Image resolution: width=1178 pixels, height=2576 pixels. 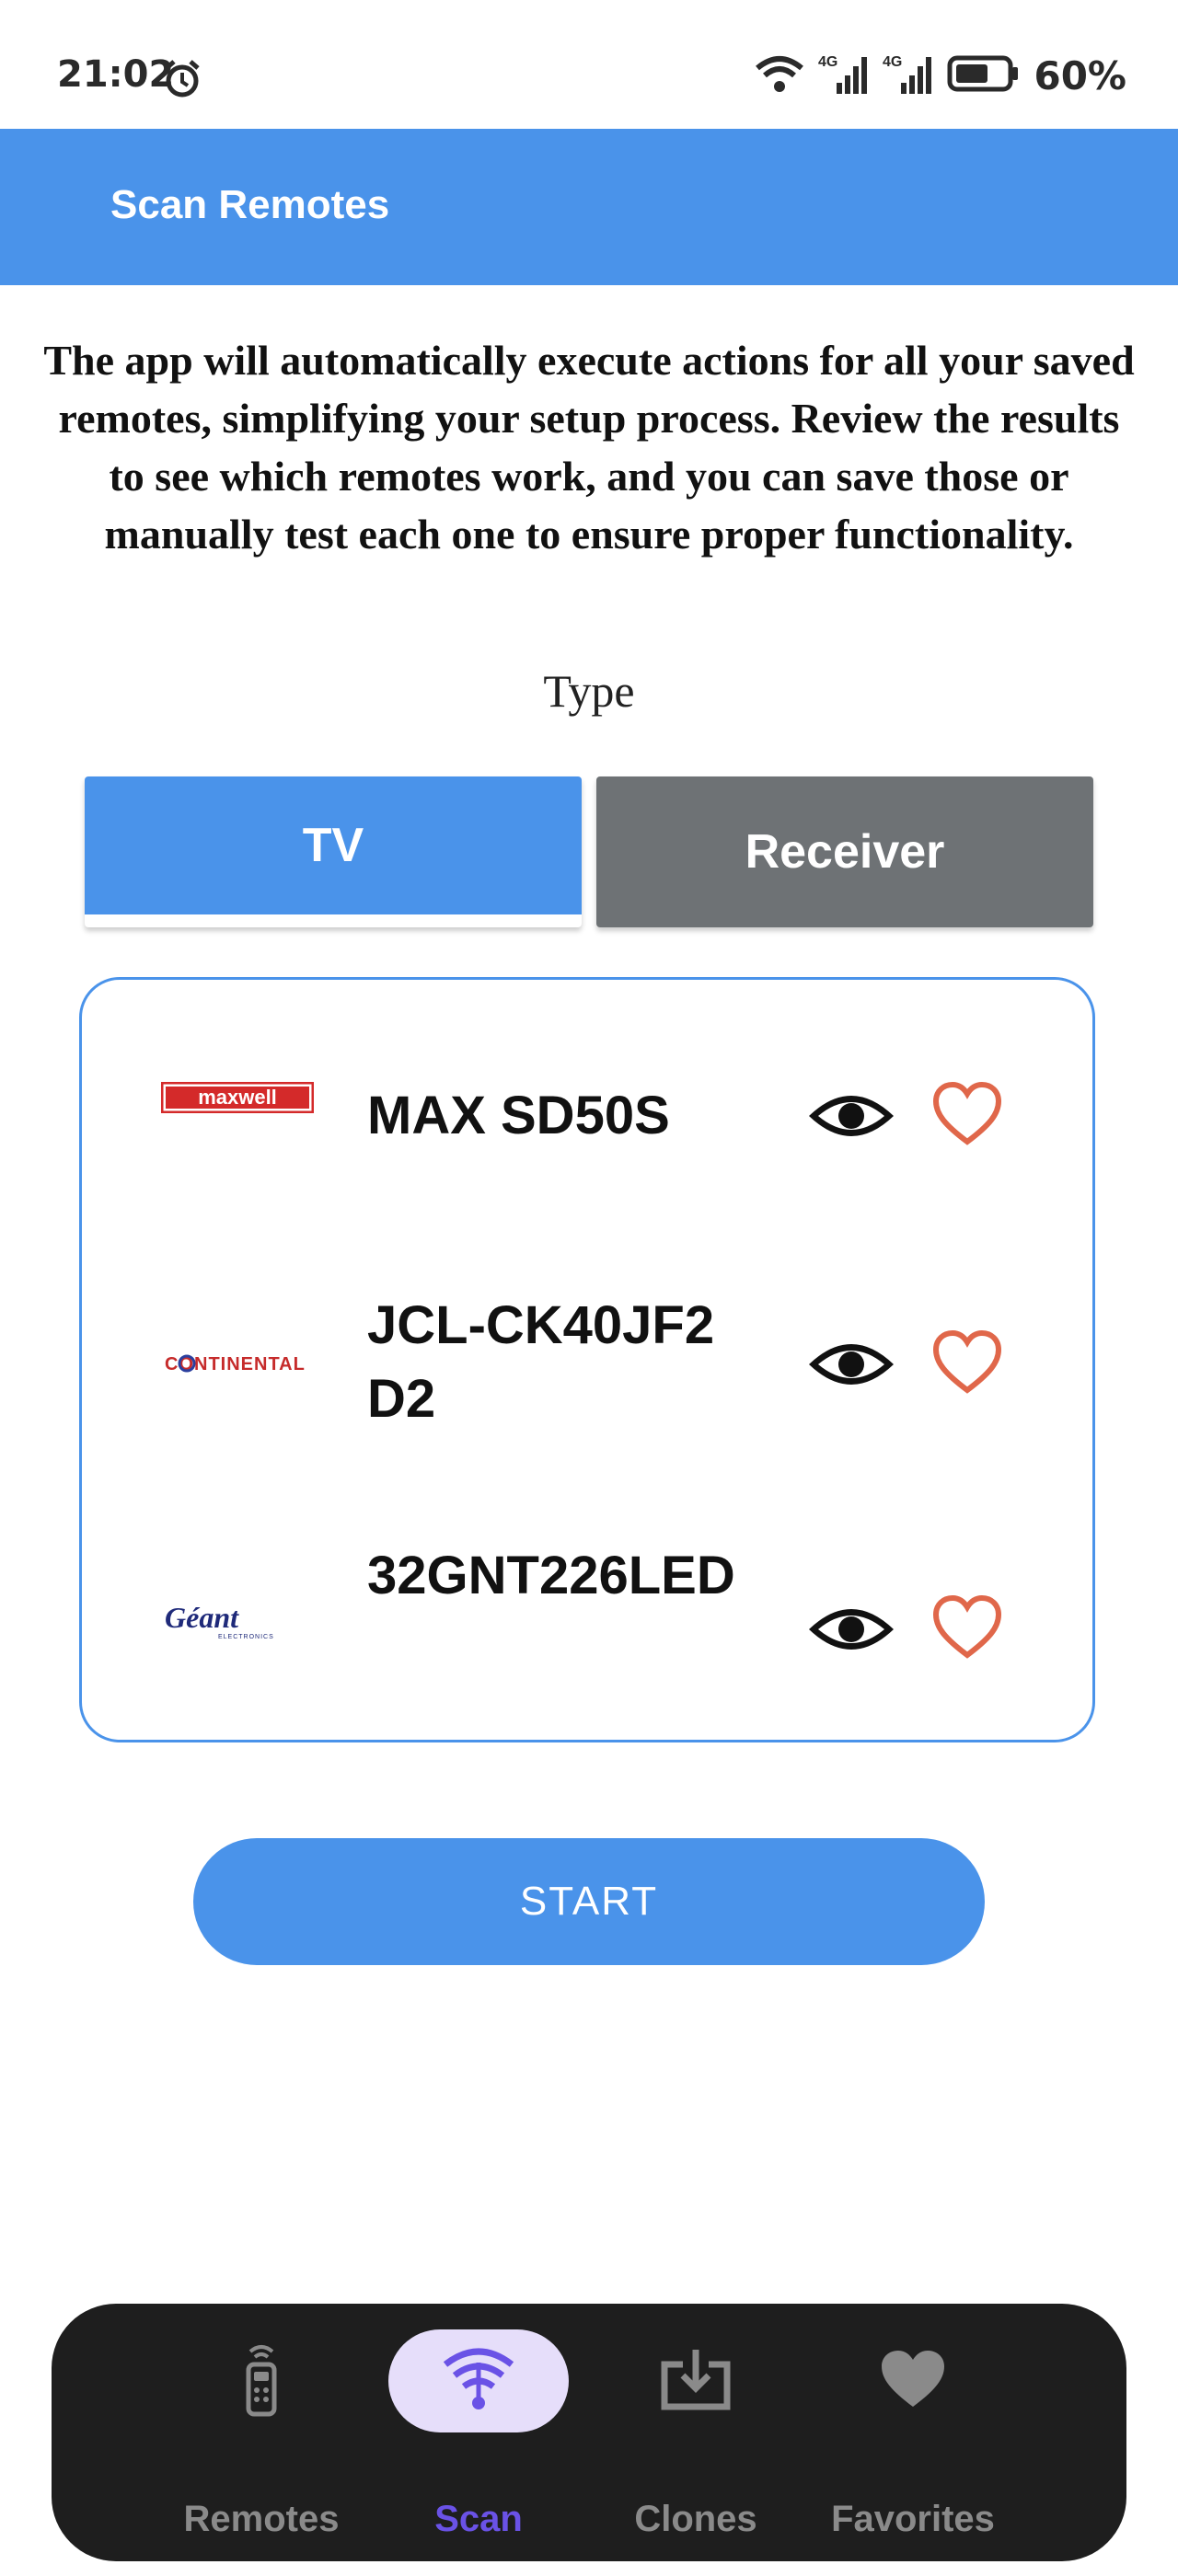 I want to click on remote-row: CONTINENTAL JCL-CK40JF2D2, so click(x=588, y=1364).